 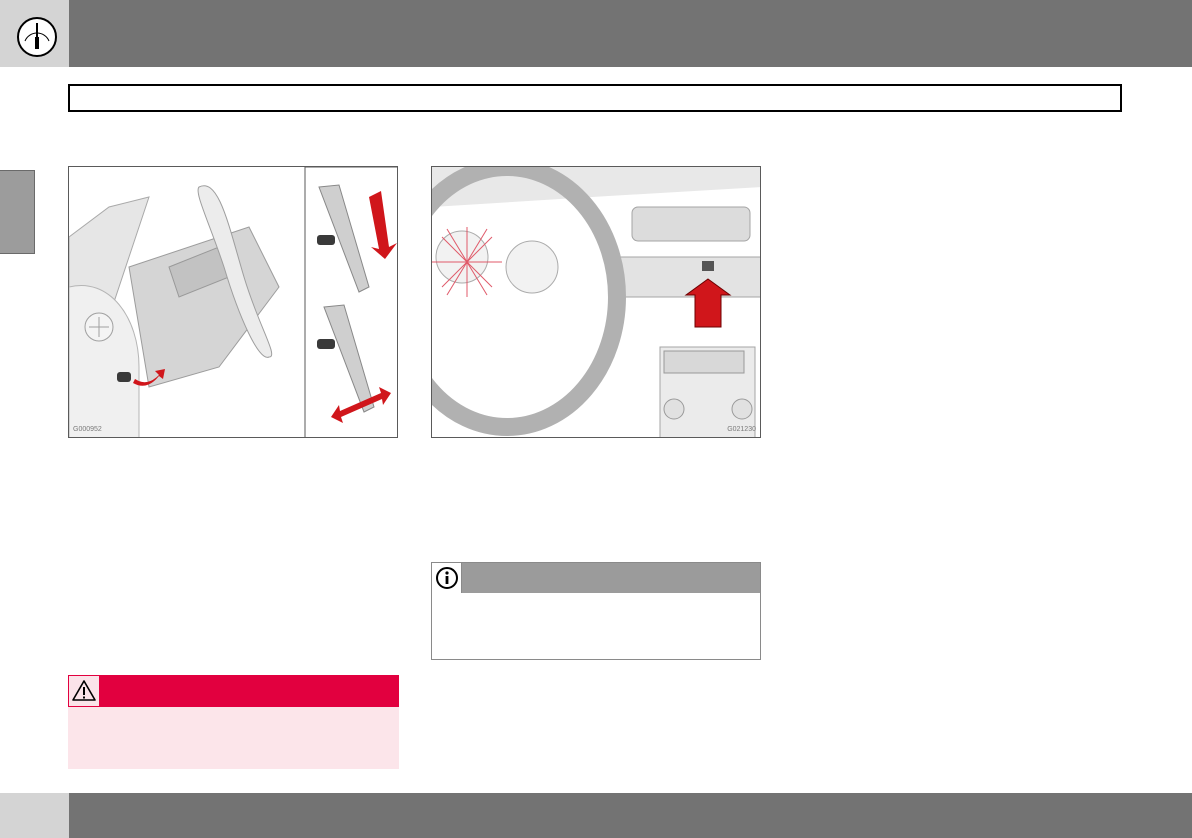 I want to click on dashboard-illustration, so click(x=596, y=302).